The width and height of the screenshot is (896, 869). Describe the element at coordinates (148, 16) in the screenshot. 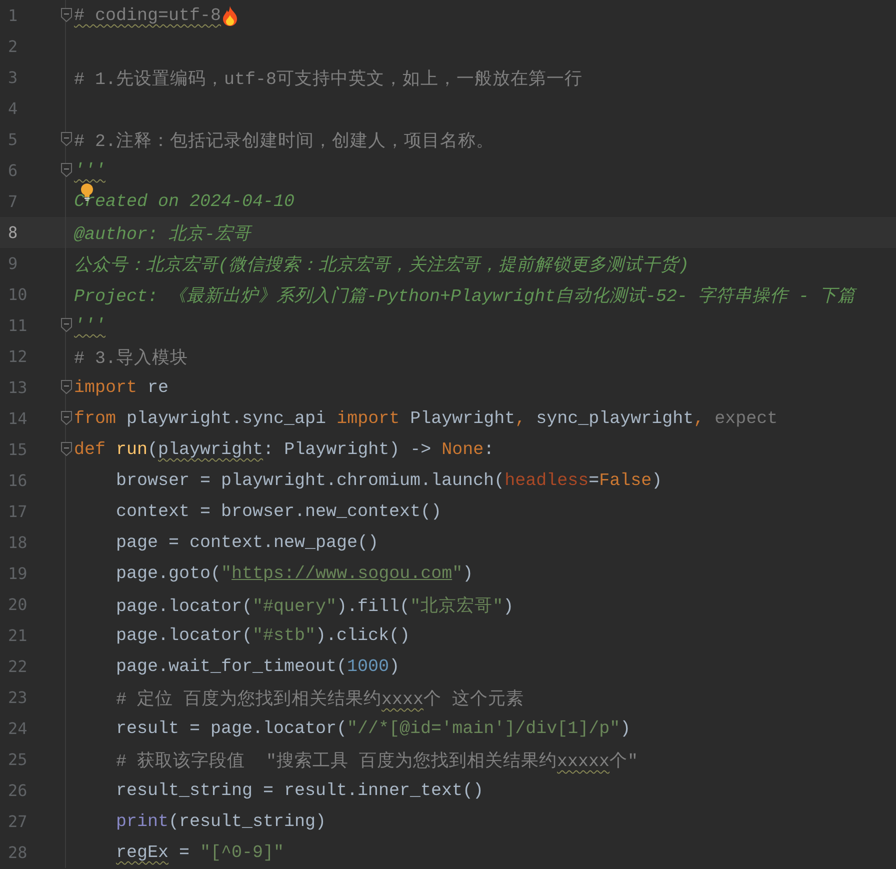

I see `code-line: # coding=utf-8` at that location.